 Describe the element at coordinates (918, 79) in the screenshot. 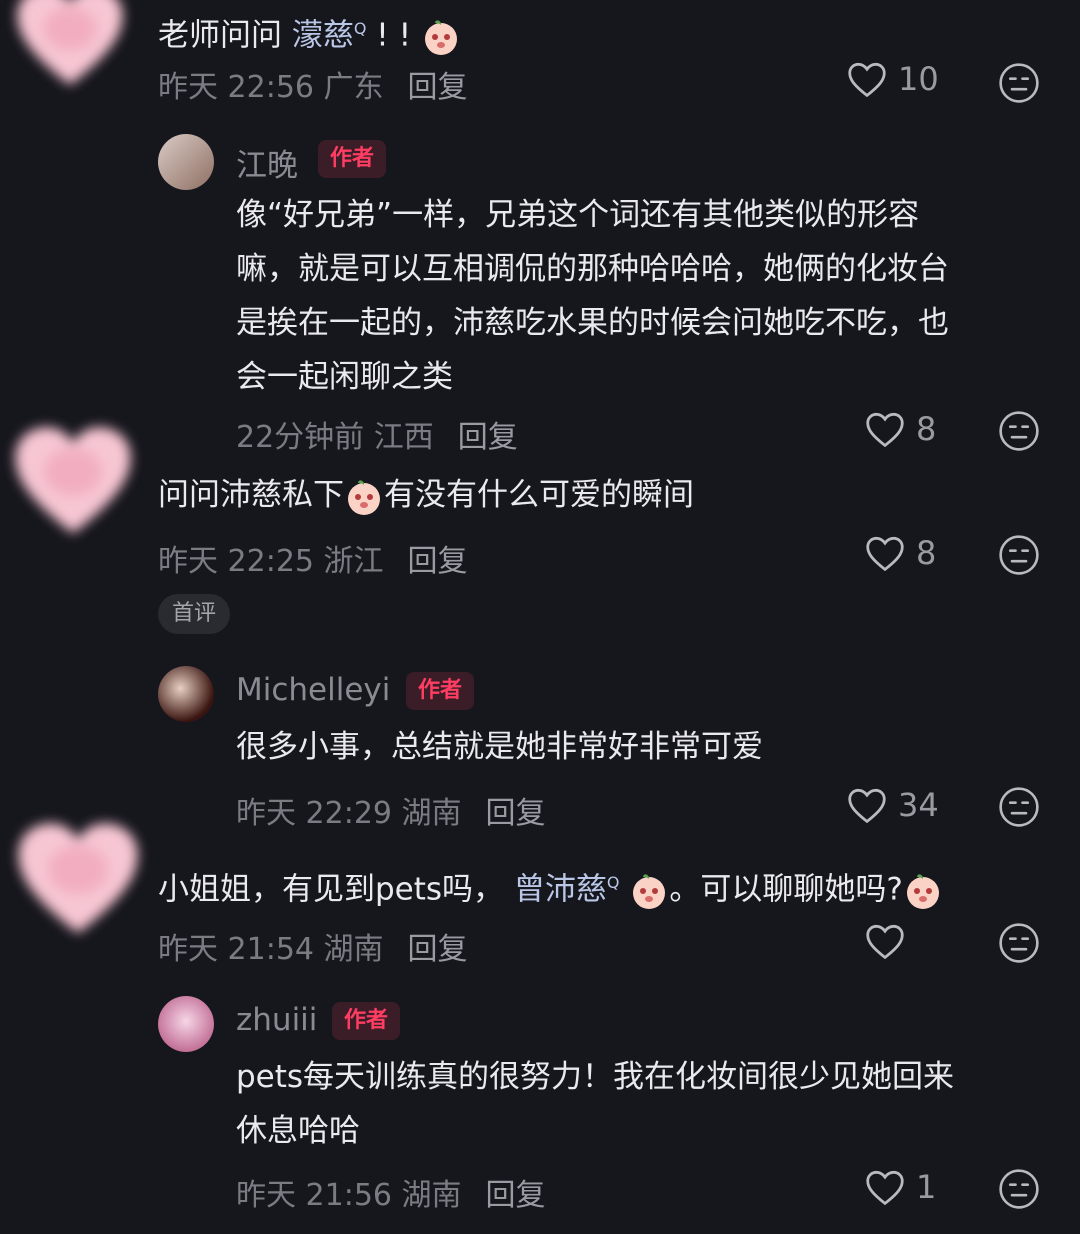

I see `like-count: 10` at that location.